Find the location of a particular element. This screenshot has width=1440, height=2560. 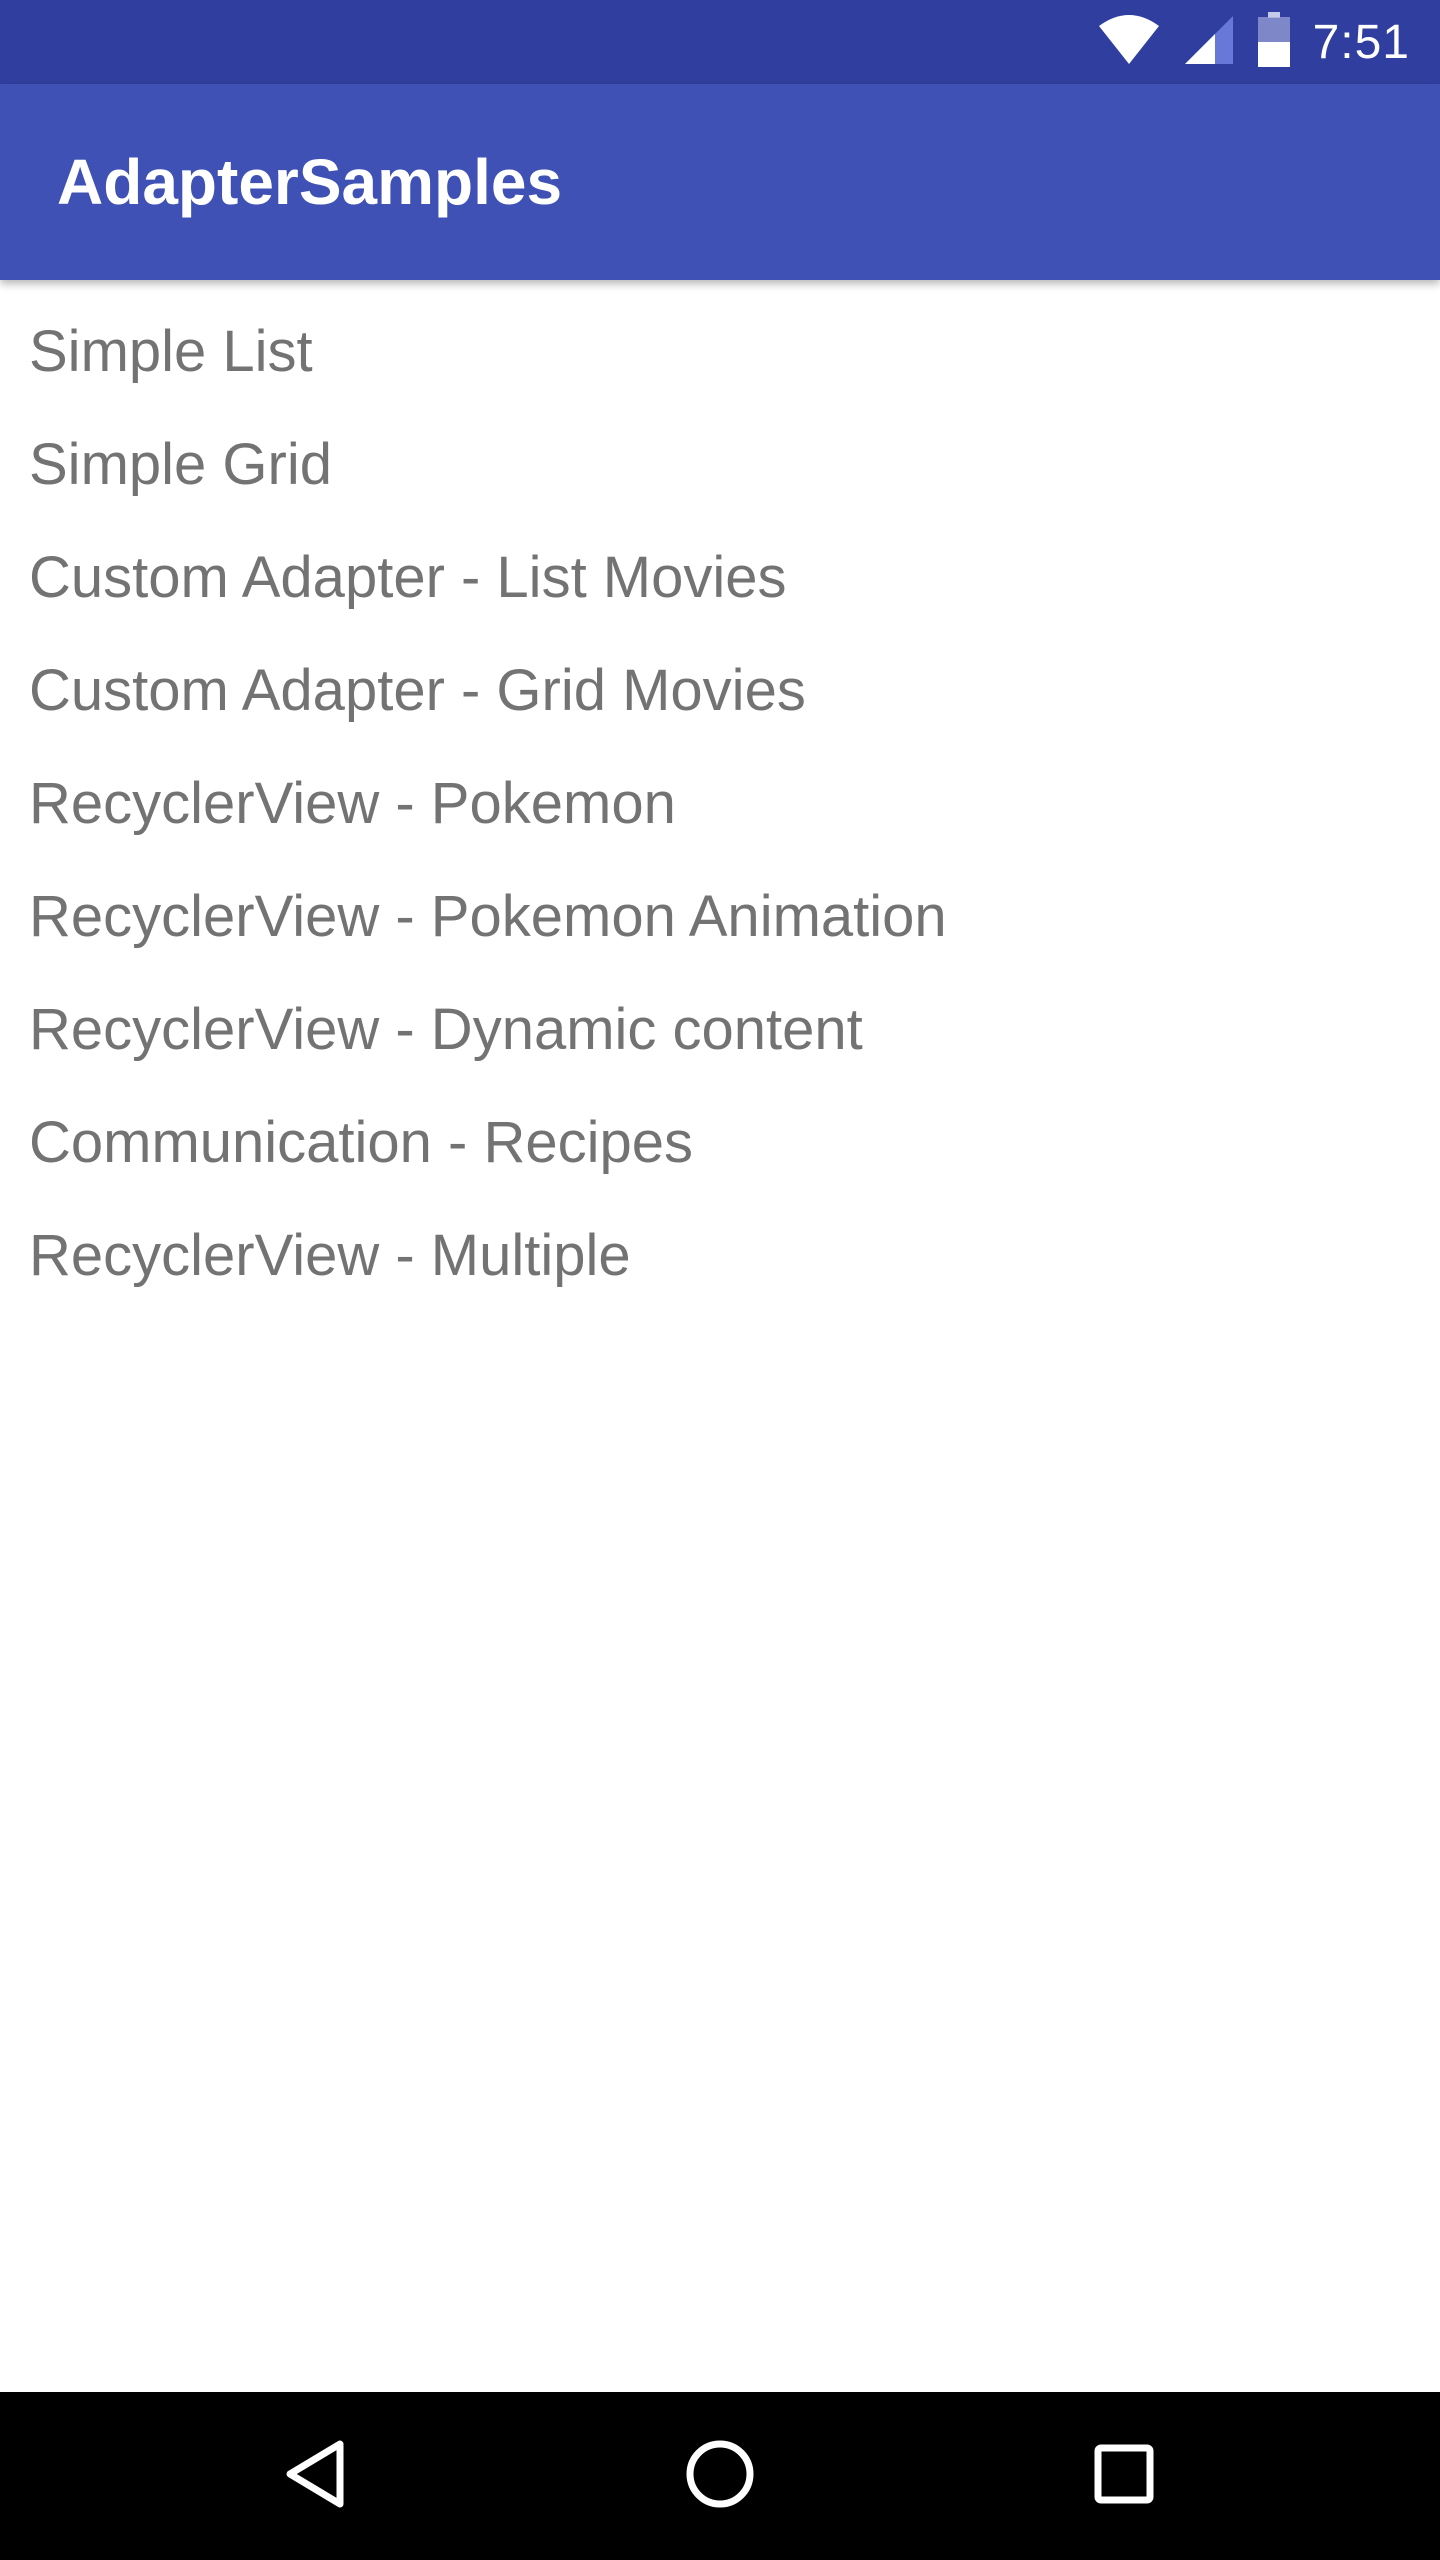

list-item-custom-adapter-list-movies: Custom Adapter - List Movies is located at coordinates (720, 577).